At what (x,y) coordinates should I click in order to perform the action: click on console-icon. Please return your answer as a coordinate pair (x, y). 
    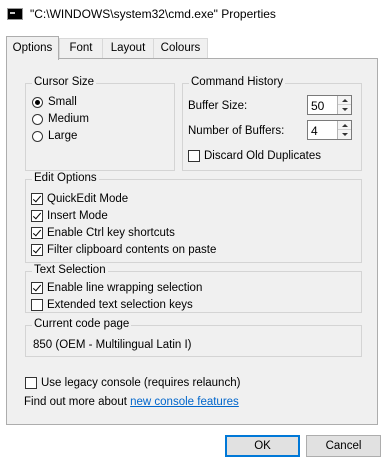
    Looking at the image, I should click on (15, 14).